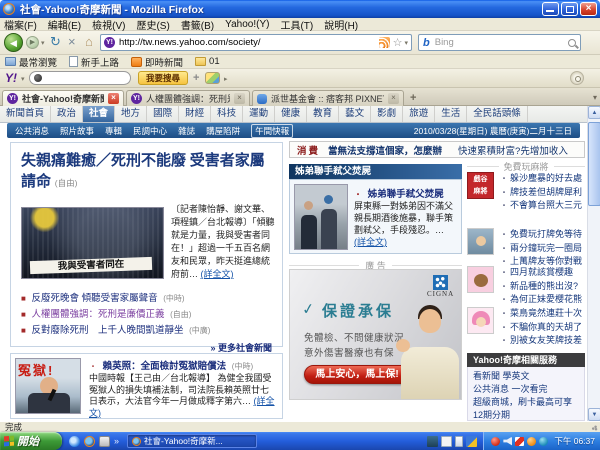 Image resolution: width=600 pixels, height=450 pixels. What do you see at coordinates (451, 114) in the screenshot?
I see `nav-tab-life: 生活` at bounding box center [451, 114].